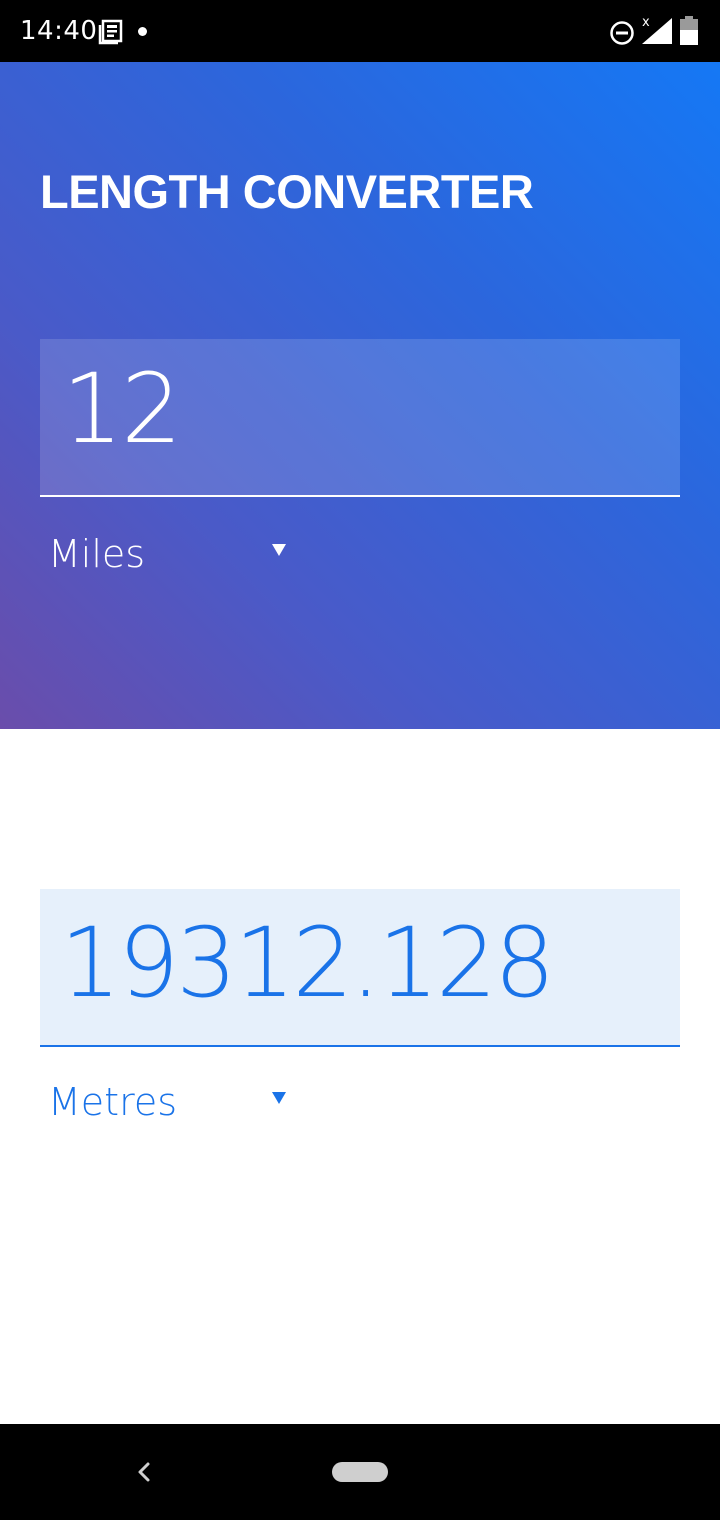 The image size is (720, 1520). I want to click on do-not-disturb-icon, so click(622, 33).